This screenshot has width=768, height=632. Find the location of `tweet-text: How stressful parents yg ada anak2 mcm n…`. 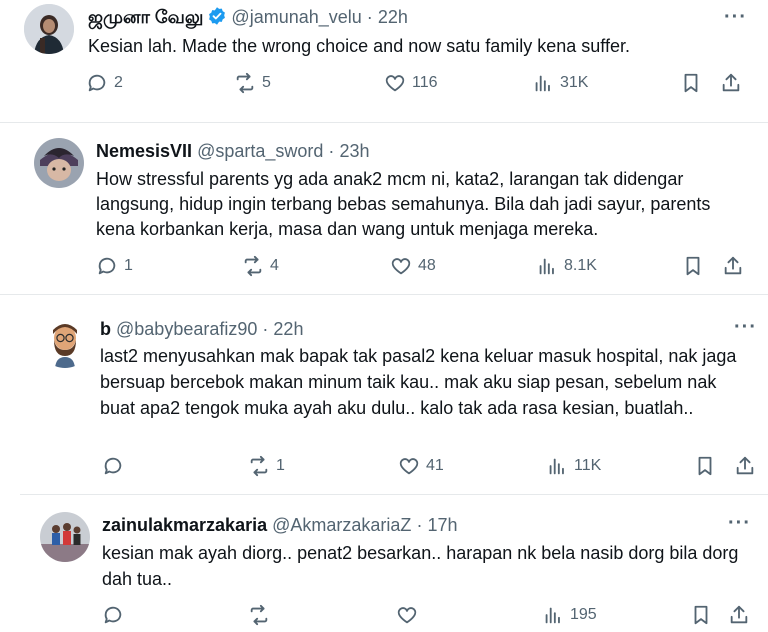

tweet-text: How stressful parents yg ada anak2 mcm n… is located at coordinates (403, 204).